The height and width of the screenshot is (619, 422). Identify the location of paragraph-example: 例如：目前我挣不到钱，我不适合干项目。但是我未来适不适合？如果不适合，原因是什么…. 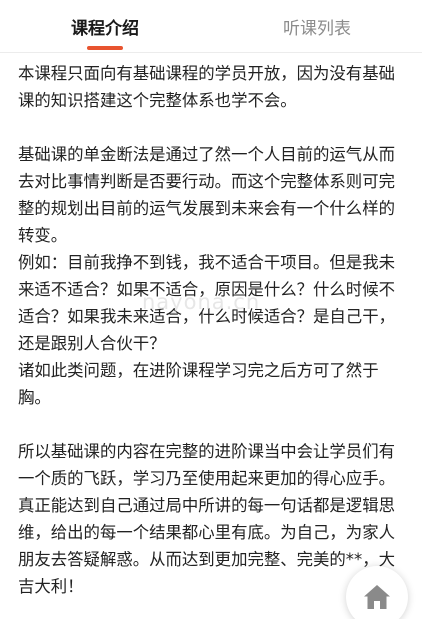
(206, 303).